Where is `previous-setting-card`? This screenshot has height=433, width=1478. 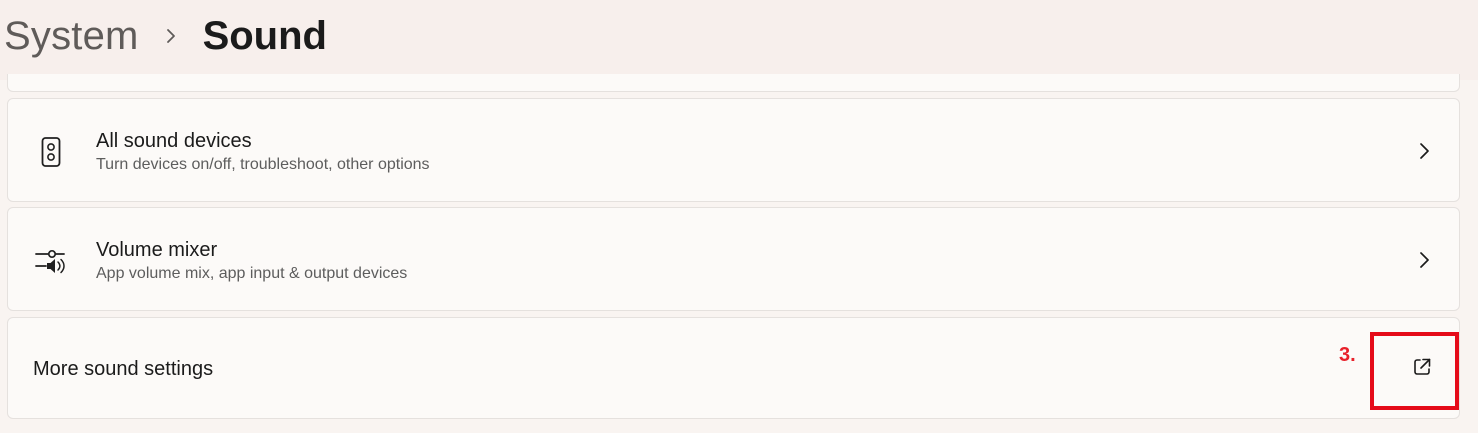 previous-setting-card is located at coordinates (733, 83).